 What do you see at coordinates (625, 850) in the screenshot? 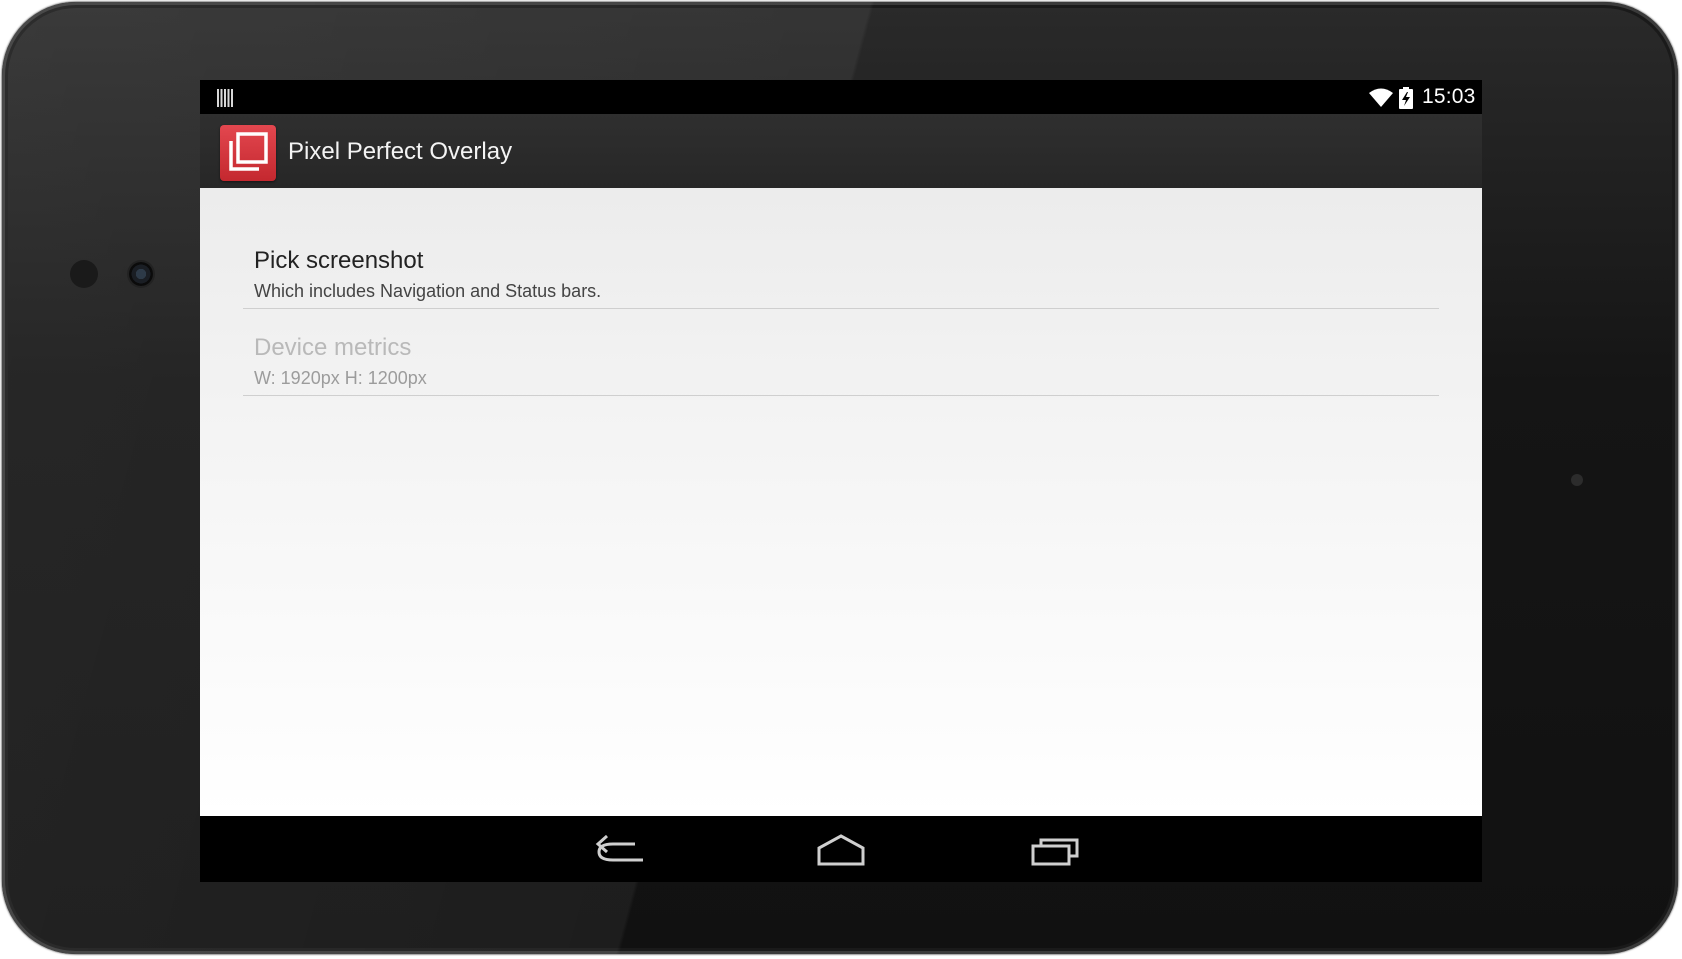
I see `back-icon` at bounding box center [625, 850].